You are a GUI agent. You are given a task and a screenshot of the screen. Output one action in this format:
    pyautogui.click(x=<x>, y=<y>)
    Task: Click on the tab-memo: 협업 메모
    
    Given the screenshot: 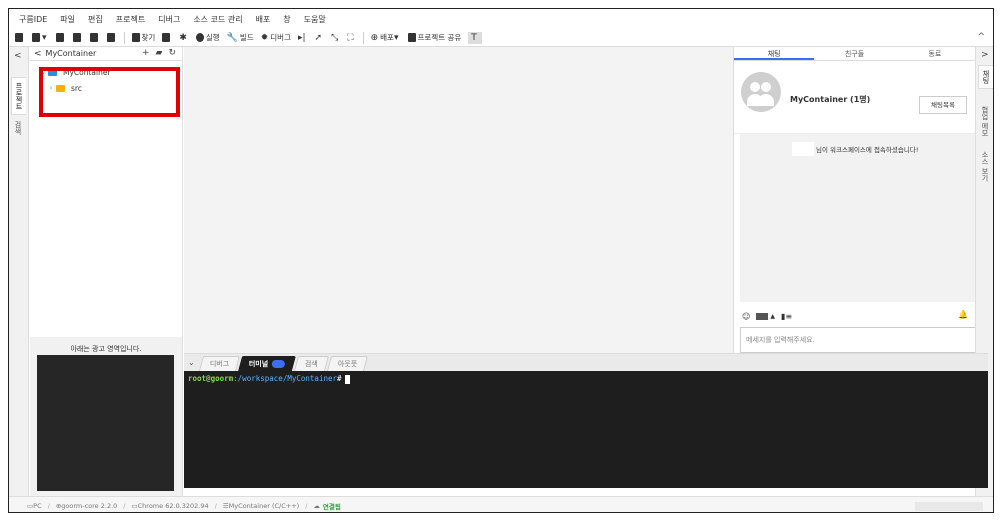 What is the action you would take?
    pyautogui.click(x=985, y=121)
    